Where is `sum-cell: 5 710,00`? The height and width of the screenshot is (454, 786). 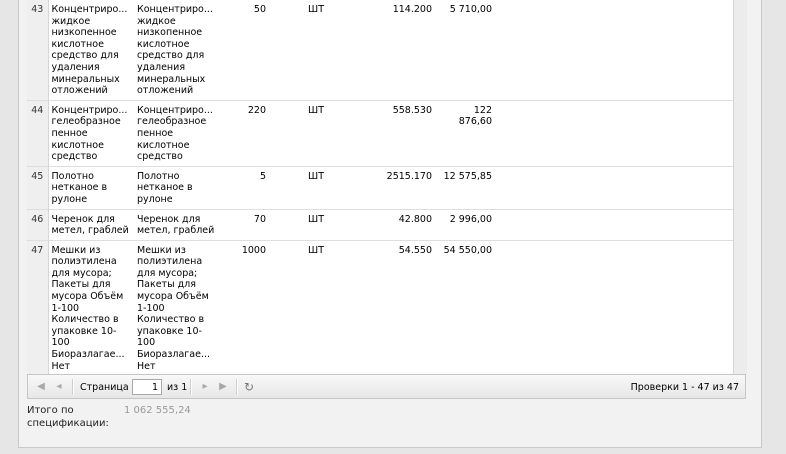
sum-cell: 5 710,00 is located at coordinates (470, 9).